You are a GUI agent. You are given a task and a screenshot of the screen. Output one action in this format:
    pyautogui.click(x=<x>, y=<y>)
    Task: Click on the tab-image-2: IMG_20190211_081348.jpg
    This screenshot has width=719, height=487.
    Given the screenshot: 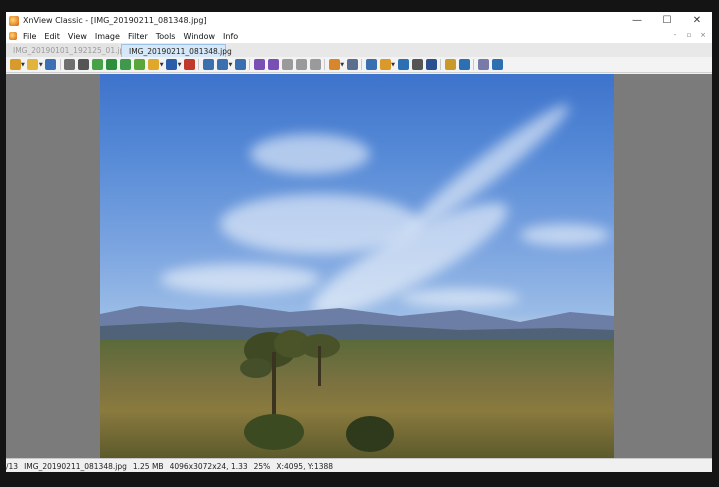 What is the action you would take?
    pyautogui.click(x=176, y=50)
    